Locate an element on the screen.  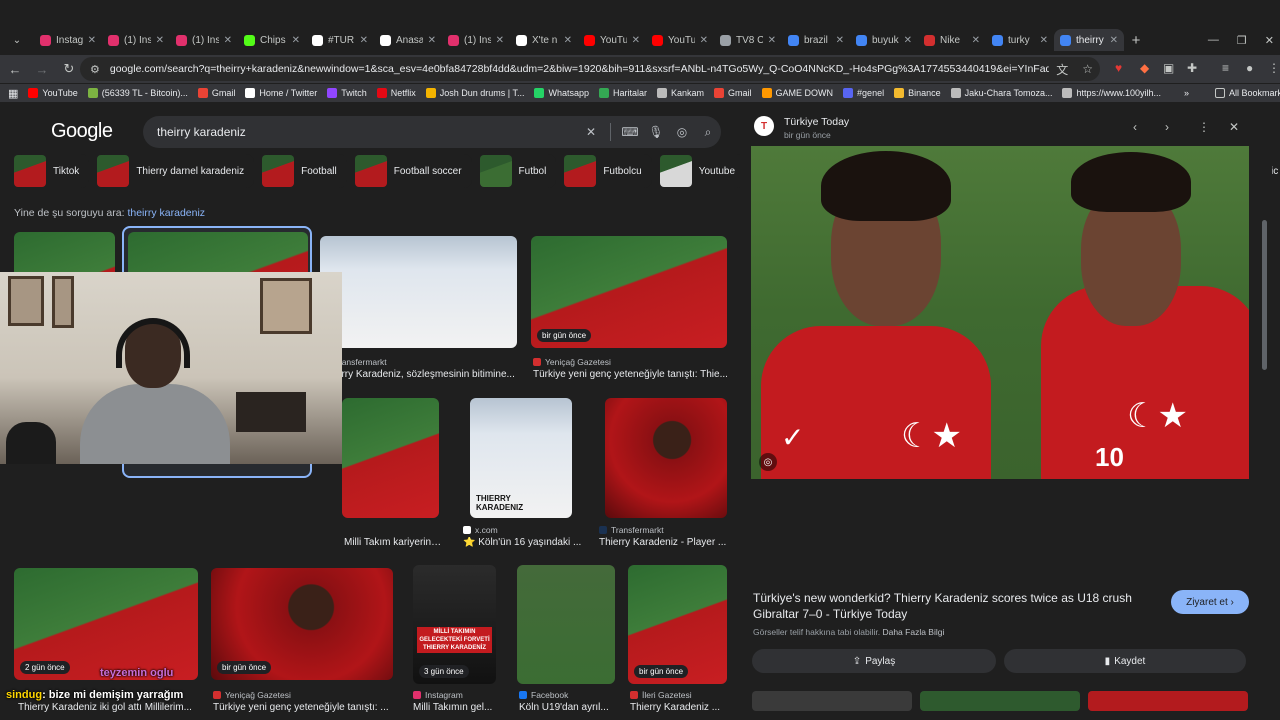
site-info-icon: ⚙ is located at coordinates (95, 69).